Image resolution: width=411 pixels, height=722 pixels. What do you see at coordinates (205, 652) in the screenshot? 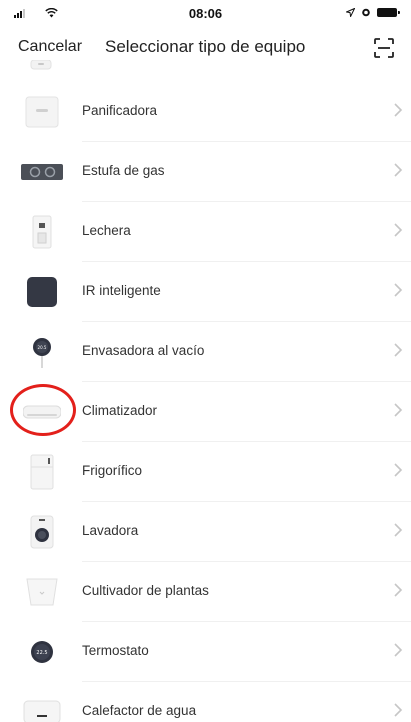
I see `device-row: 22.5 Termostato` at bounding box center [205, 652].